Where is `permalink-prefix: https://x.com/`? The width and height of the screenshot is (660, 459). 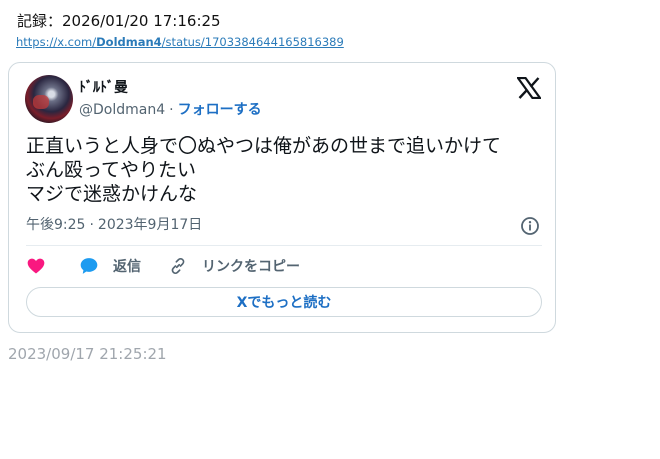 permalink-prefix: https://x.com/ is located at coordinates (56, 42).